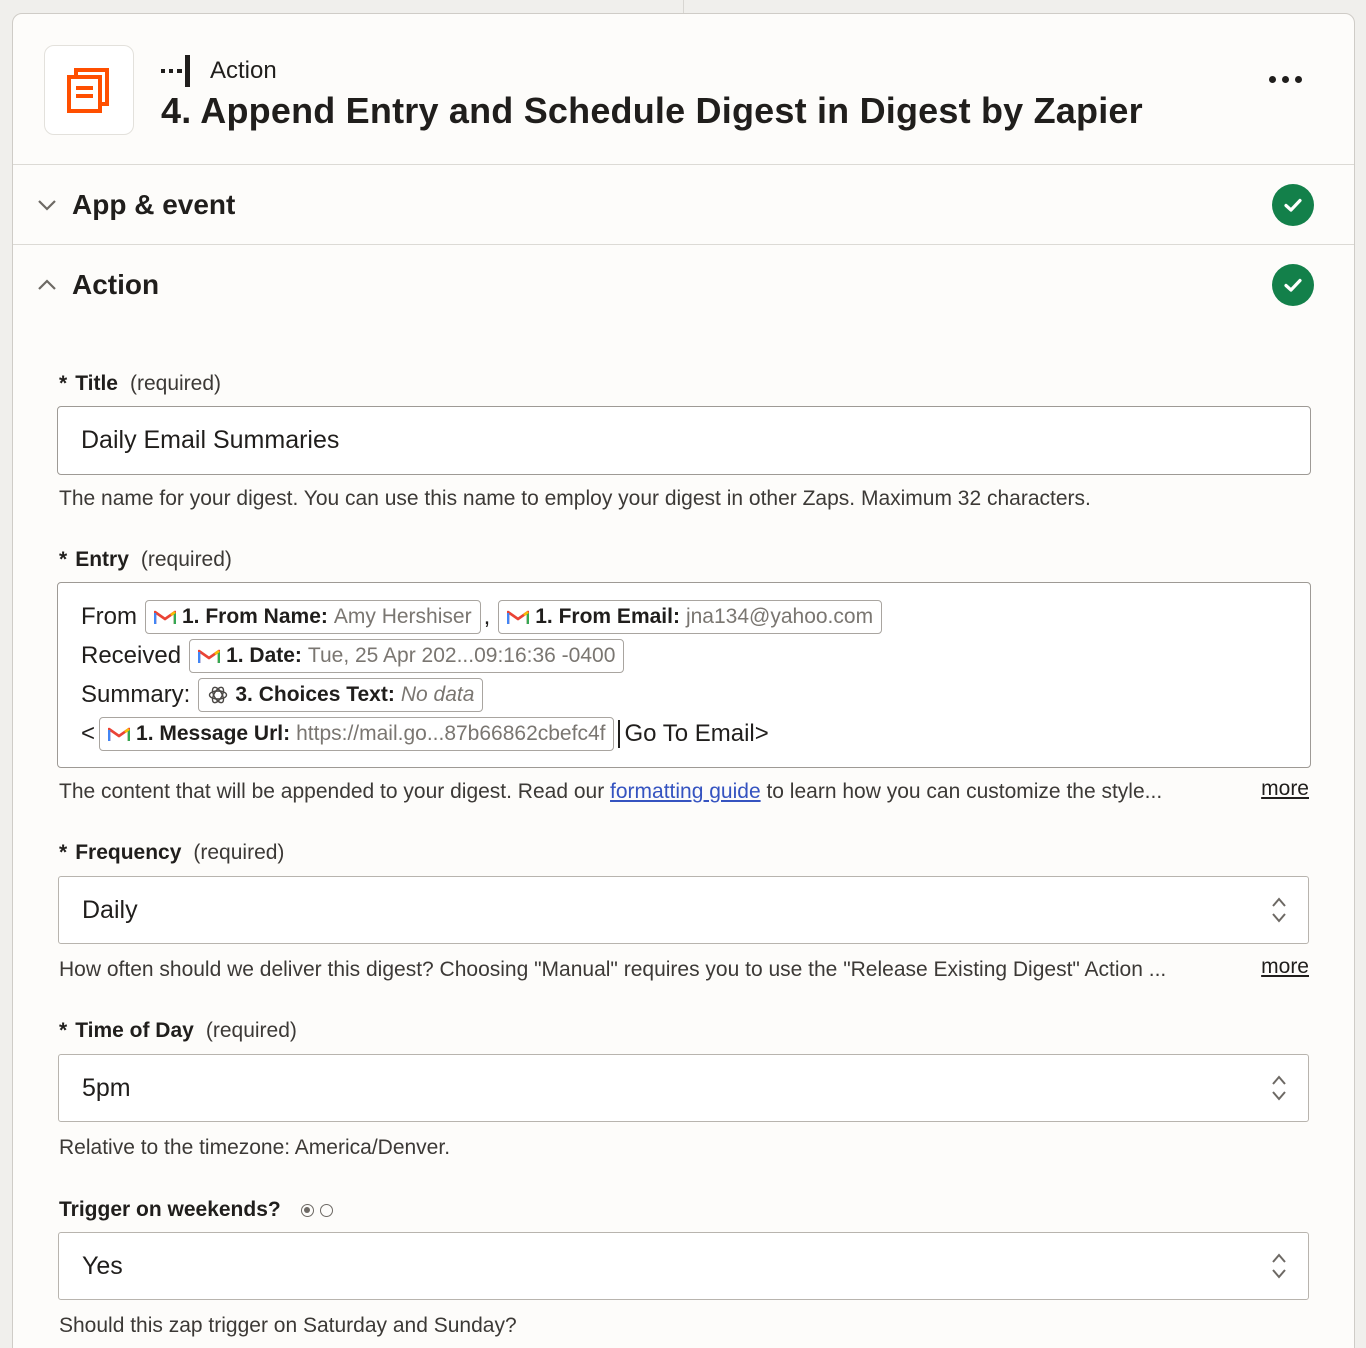 This screenshot has height=1348, width=1366. What do you see at coordinates (255, 616) in the screenshot?
I see `pill-key: 1. From Name:` at bounding box center [255, 616].